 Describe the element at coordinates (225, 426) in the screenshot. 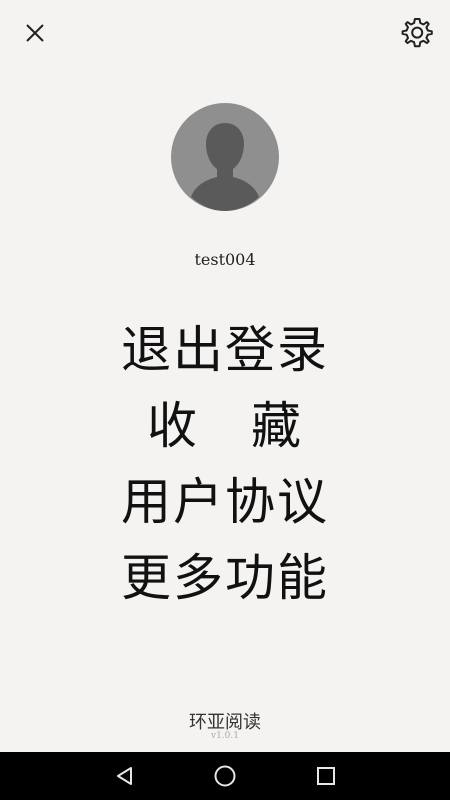

I see `favorites-button: 收 藏` at that location.